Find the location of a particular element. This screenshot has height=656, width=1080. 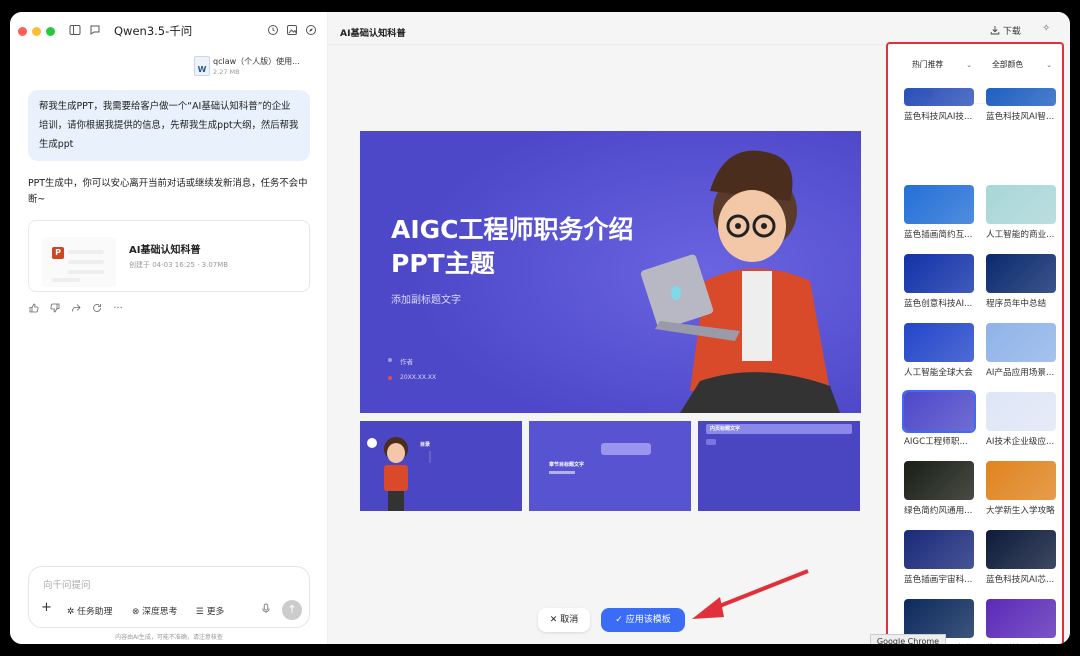

history-icon is located at coordinates (273, 31).